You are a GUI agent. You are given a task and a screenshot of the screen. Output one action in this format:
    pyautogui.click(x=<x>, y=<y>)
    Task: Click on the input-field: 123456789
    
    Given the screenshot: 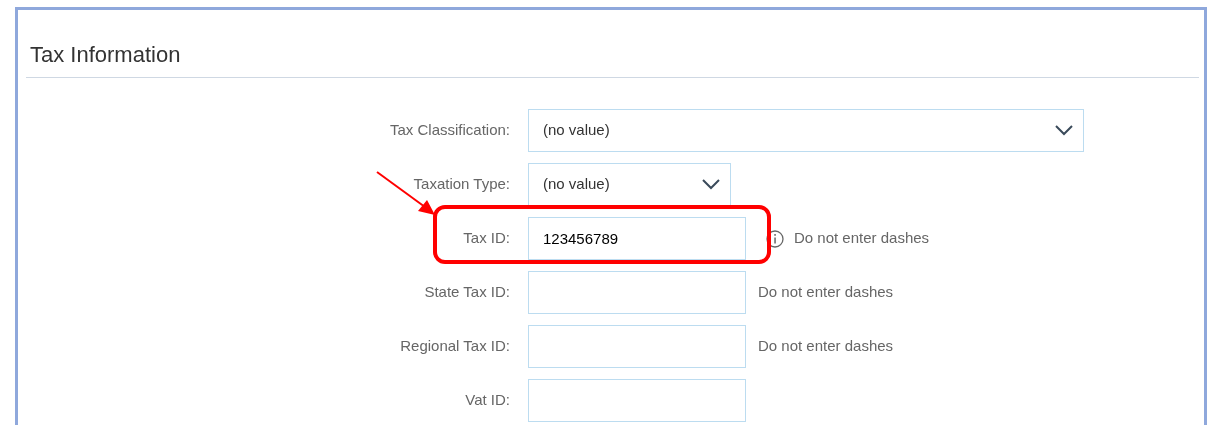 What is the action you would take?
    pyautogui.click(x=637, y=238)
    